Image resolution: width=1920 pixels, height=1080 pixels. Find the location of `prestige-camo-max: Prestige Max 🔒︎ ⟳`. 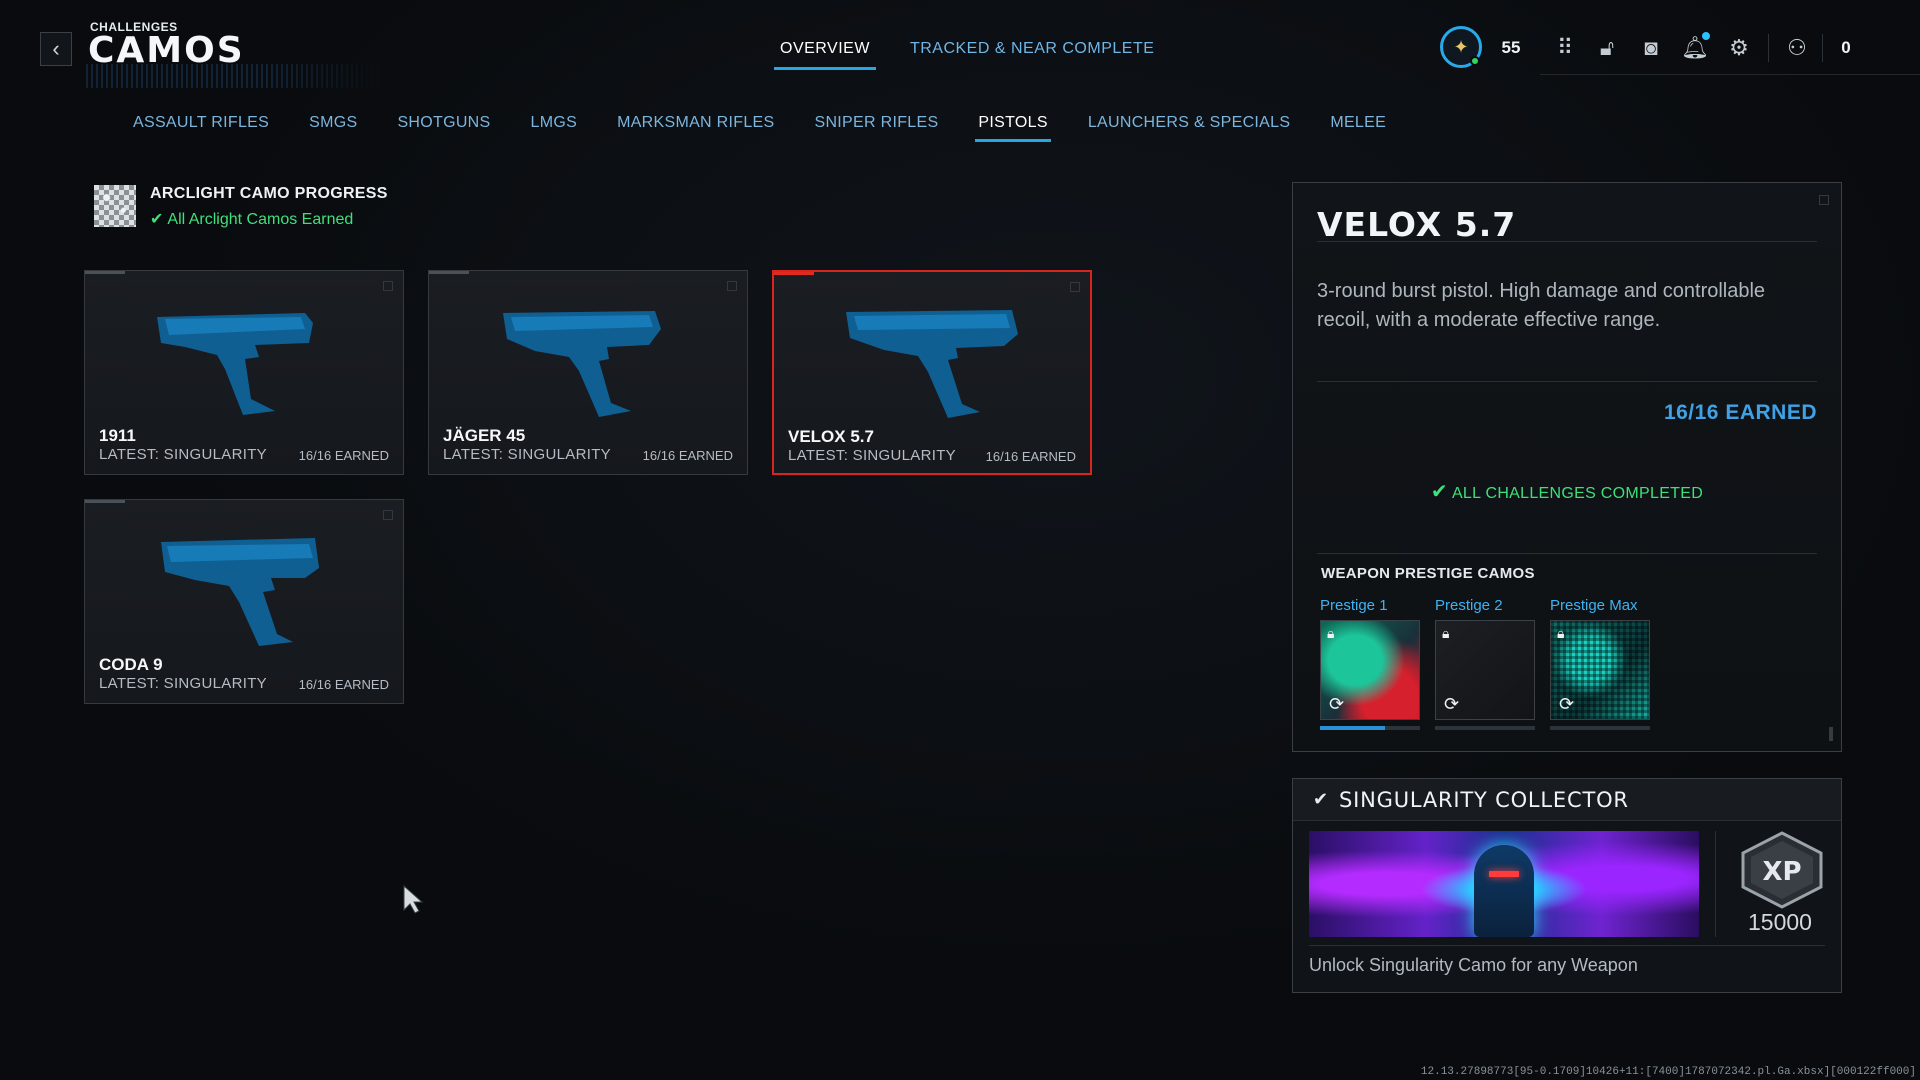

prestige-camo-max: Prestige Max 🔒︎ ⟳ is located at coordinates (1600, 663).